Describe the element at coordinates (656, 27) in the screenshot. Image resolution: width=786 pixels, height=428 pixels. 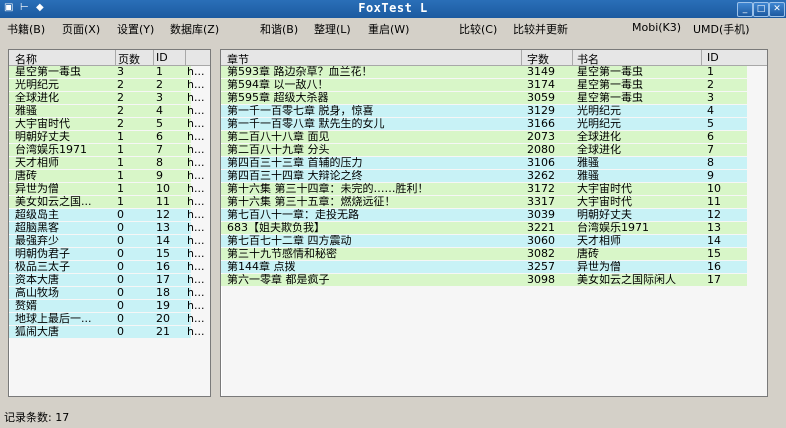
I see `menu-mobi: Mobi(K3)` at that location.